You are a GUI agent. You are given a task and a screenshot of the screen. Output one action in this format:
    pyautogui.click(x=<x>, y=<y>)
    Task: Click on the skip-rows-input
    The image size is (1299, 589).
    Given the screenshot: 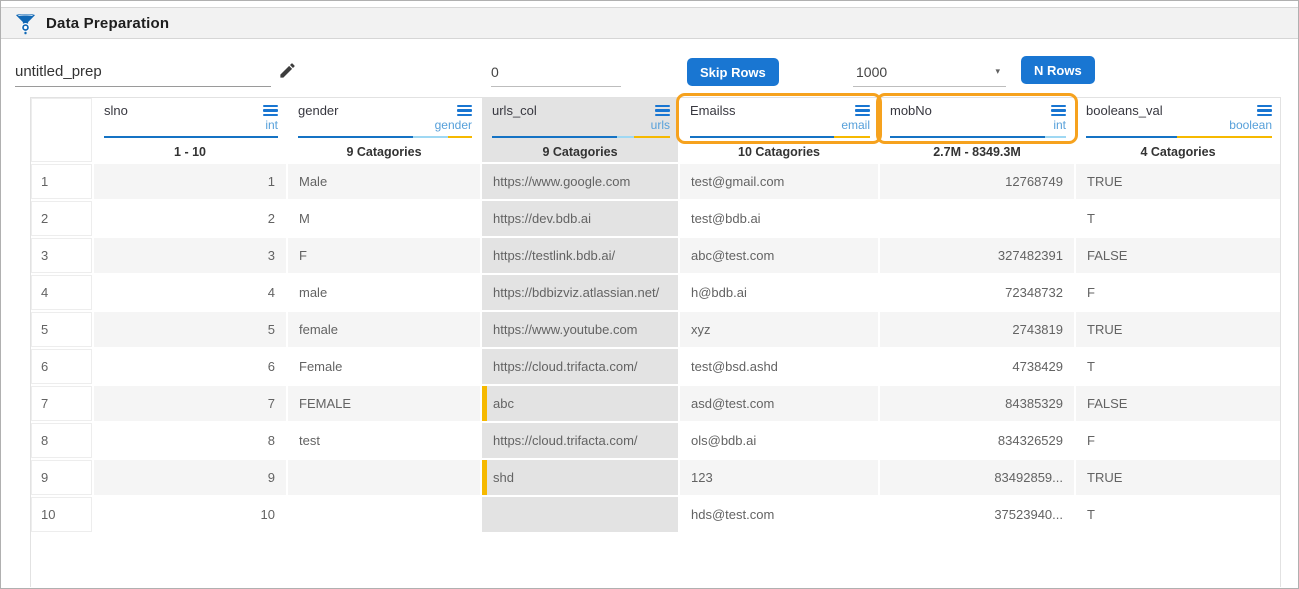 What is the action you would take?
    pyautogui.click(x=556, y=72)
    